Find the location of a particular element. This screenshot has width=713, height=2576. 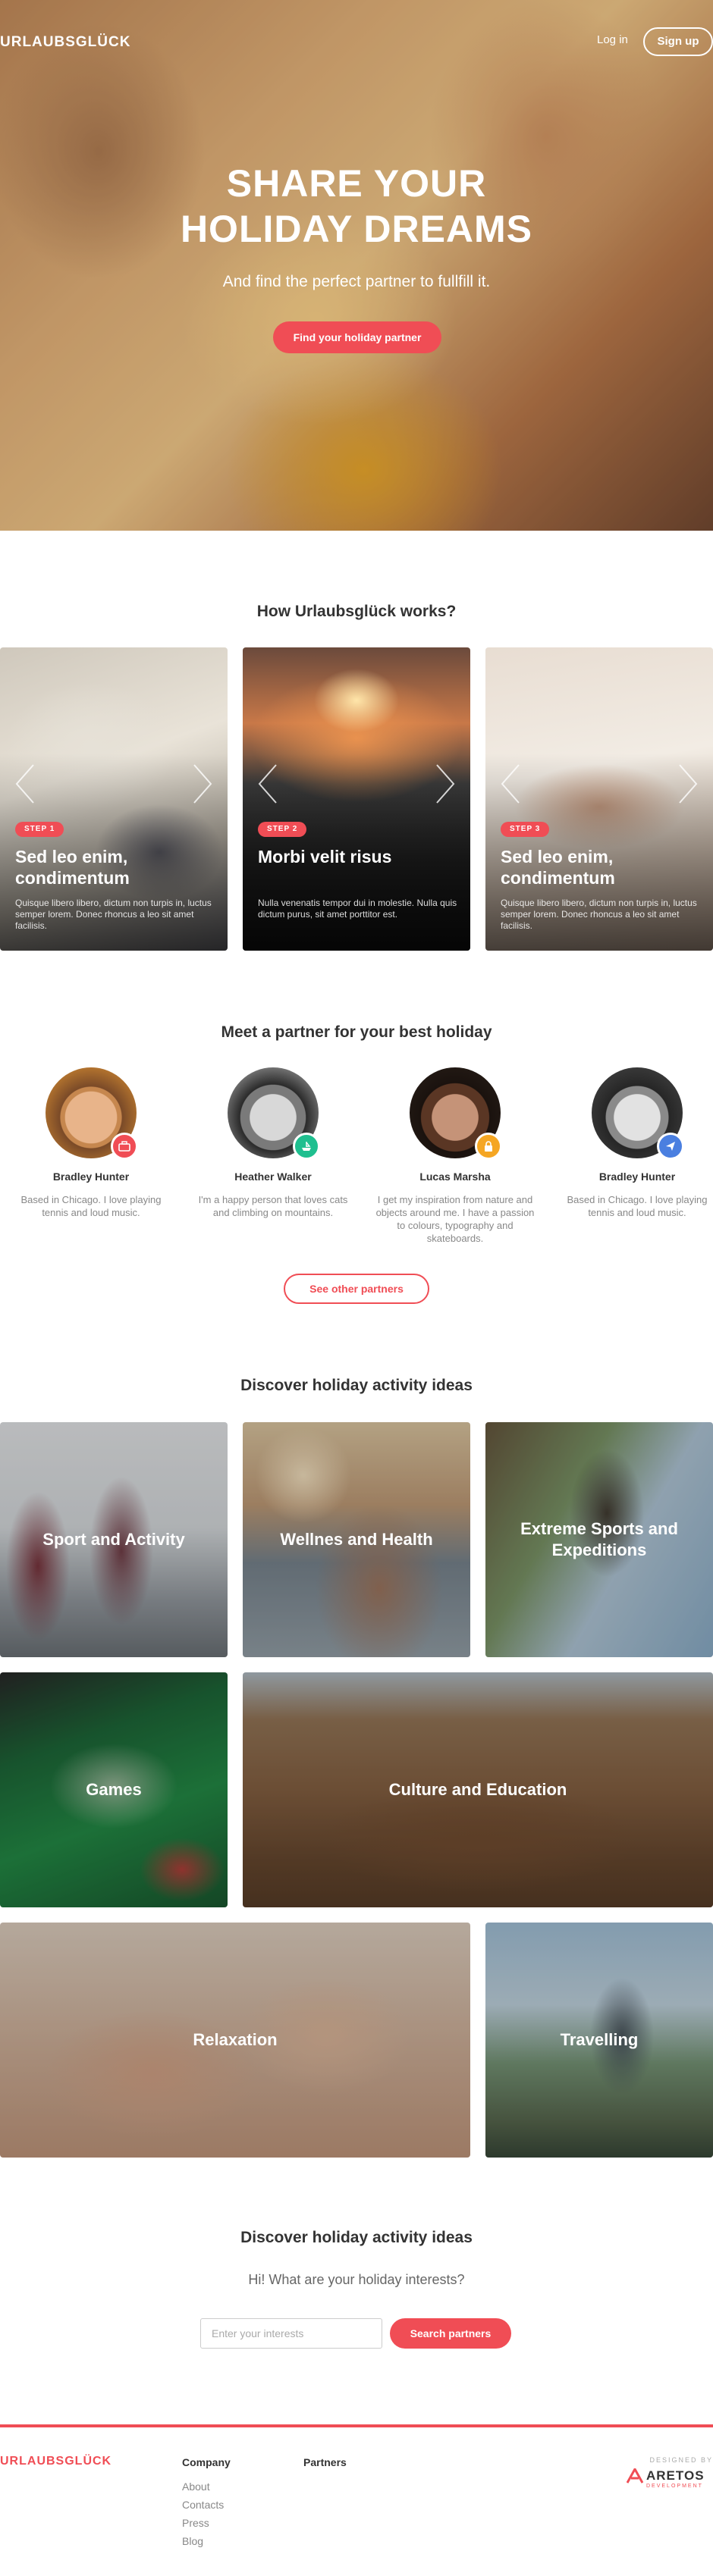

partners-title: Meet a partner for your best holiday is located at coordinates (356, 1032).